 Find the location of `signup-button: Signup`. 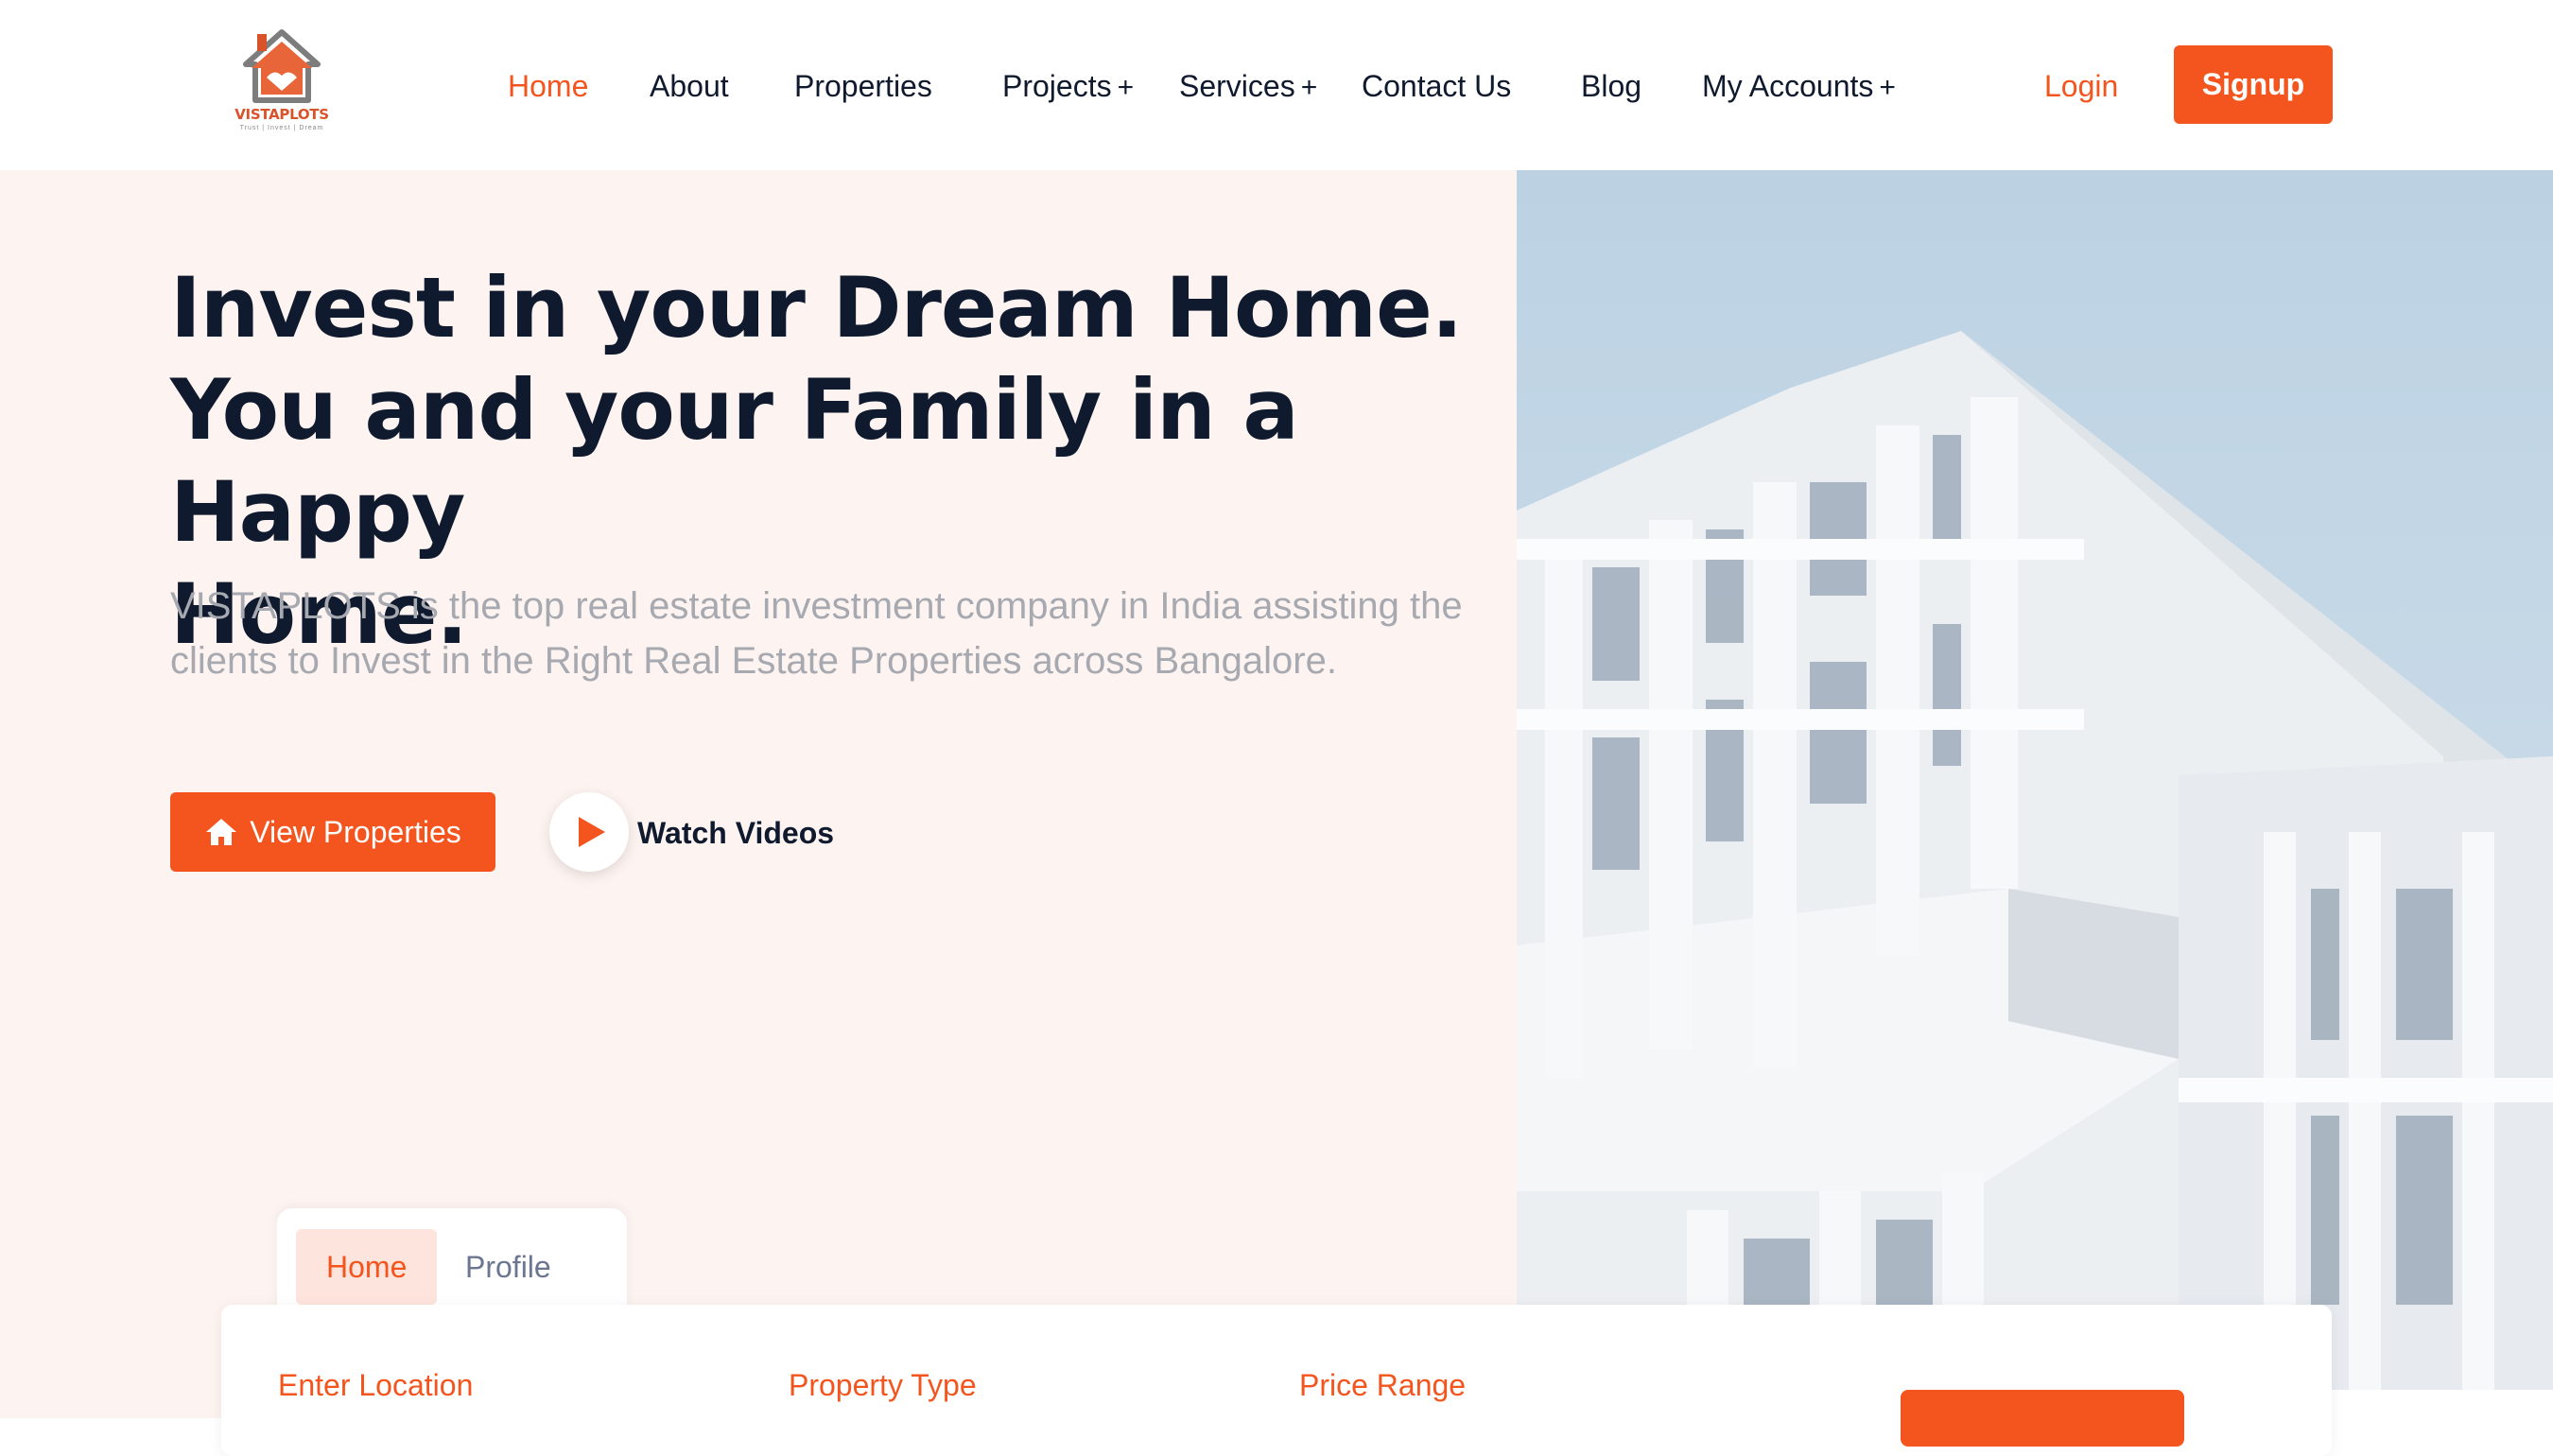

signup-button: Signup is located at coordinates (2254, 84).